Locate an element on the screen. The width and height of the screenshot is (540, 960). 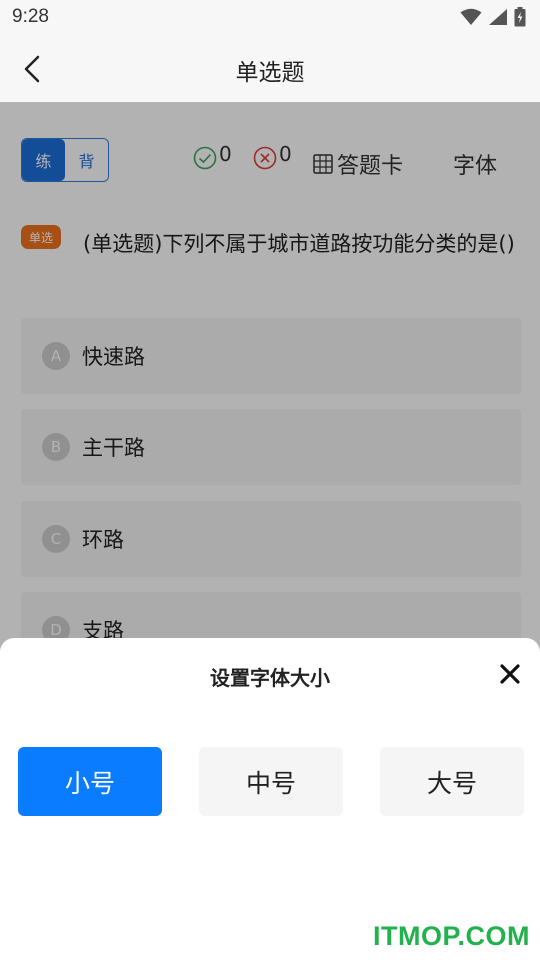
header: 单选题 is located at coordinates (270, 69).